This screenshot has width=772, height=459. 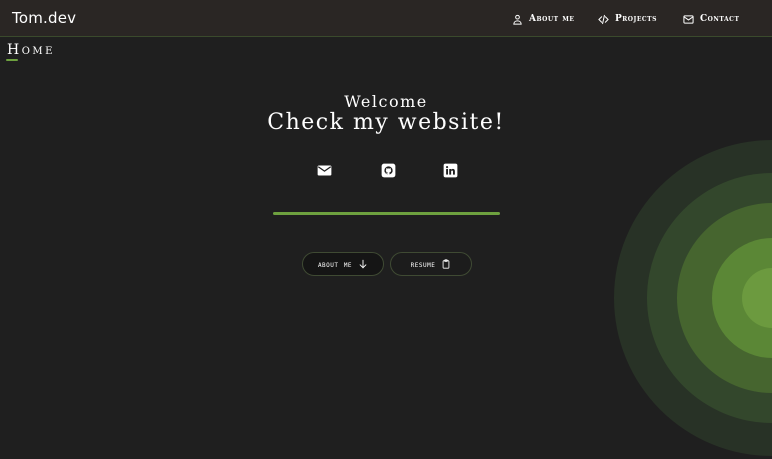 What do you see at coordinates (552, 19) in the screenshot?
I see `nav-about-label: About me` at bounding box center [552, 19].